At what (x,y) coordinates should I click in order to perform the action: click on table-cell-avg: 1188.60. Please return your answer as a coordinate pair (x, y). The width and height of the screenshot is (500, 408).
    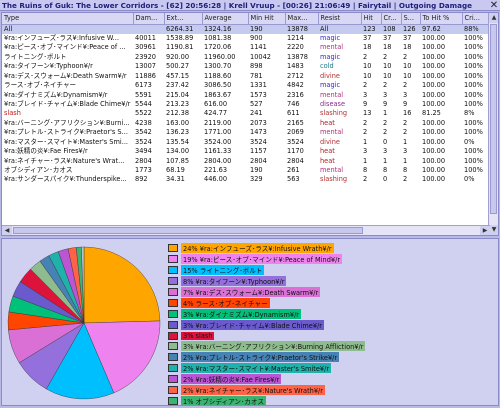
    Looking at the image, I should click on (218, 75).